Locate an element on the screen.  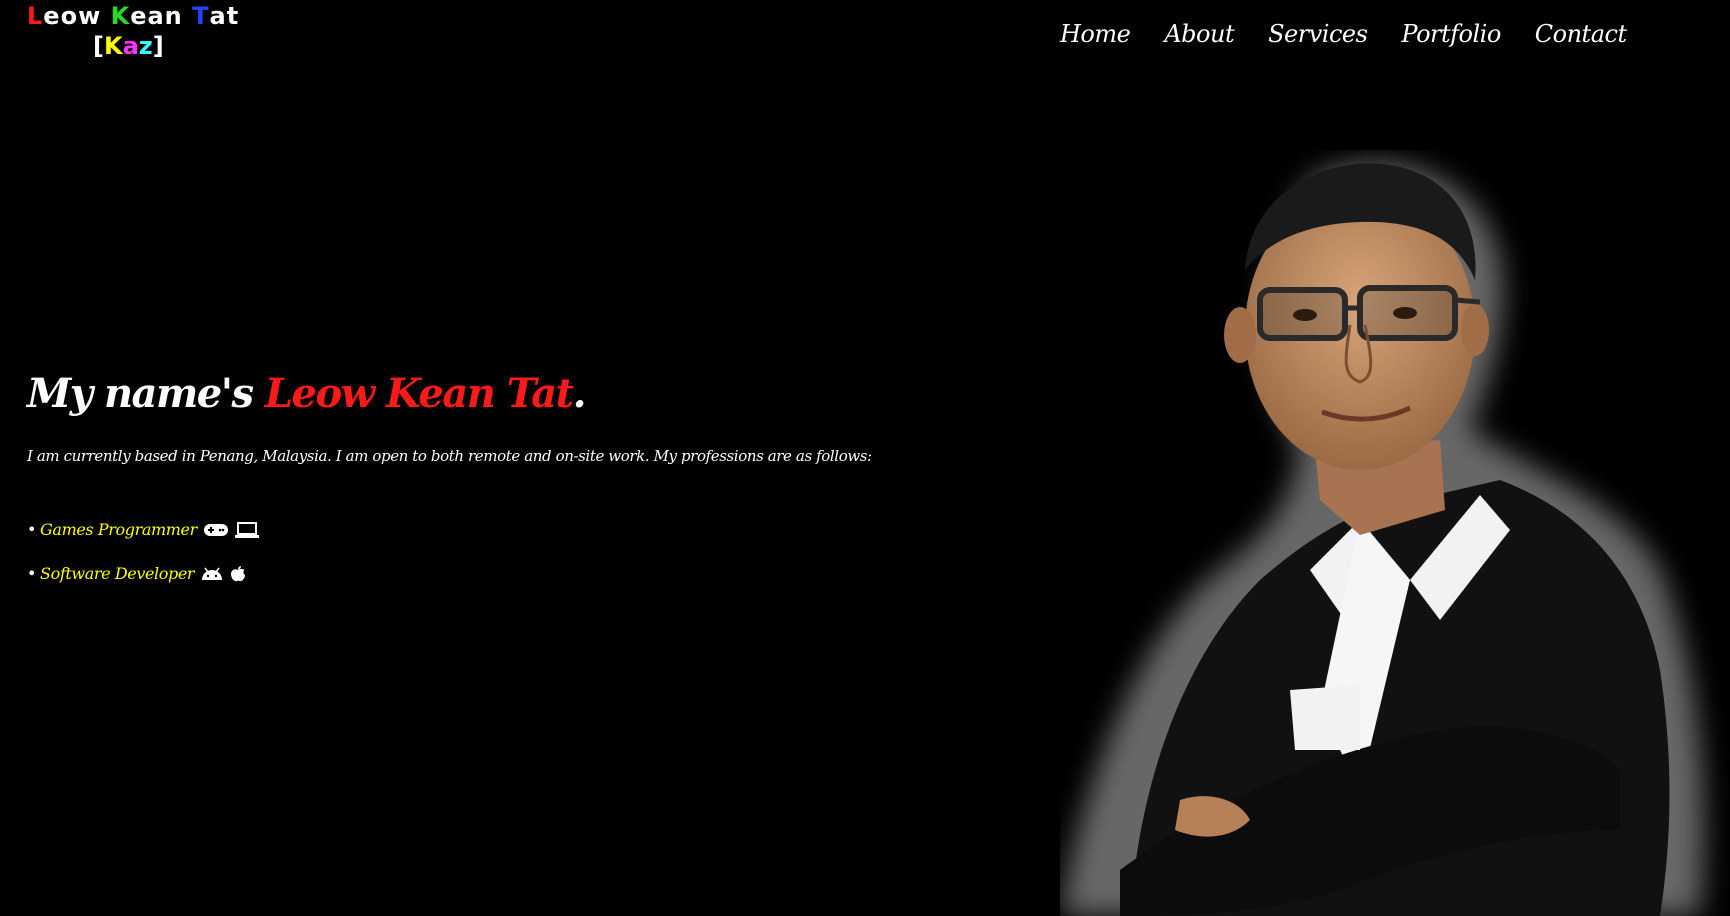
nav-portfolio-link: Portfolio is located at coordinates (1451, 34).